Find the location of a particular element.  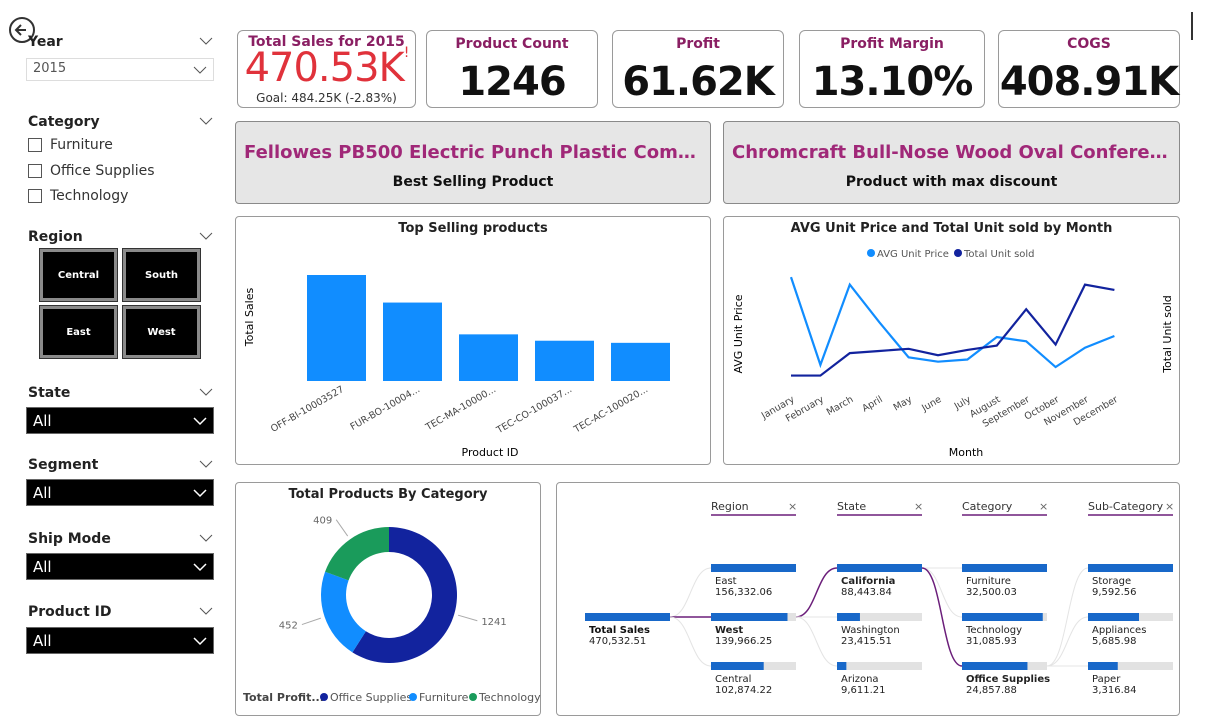

product-id-slicer-title: Product ID is located at coordinates (70, 612).